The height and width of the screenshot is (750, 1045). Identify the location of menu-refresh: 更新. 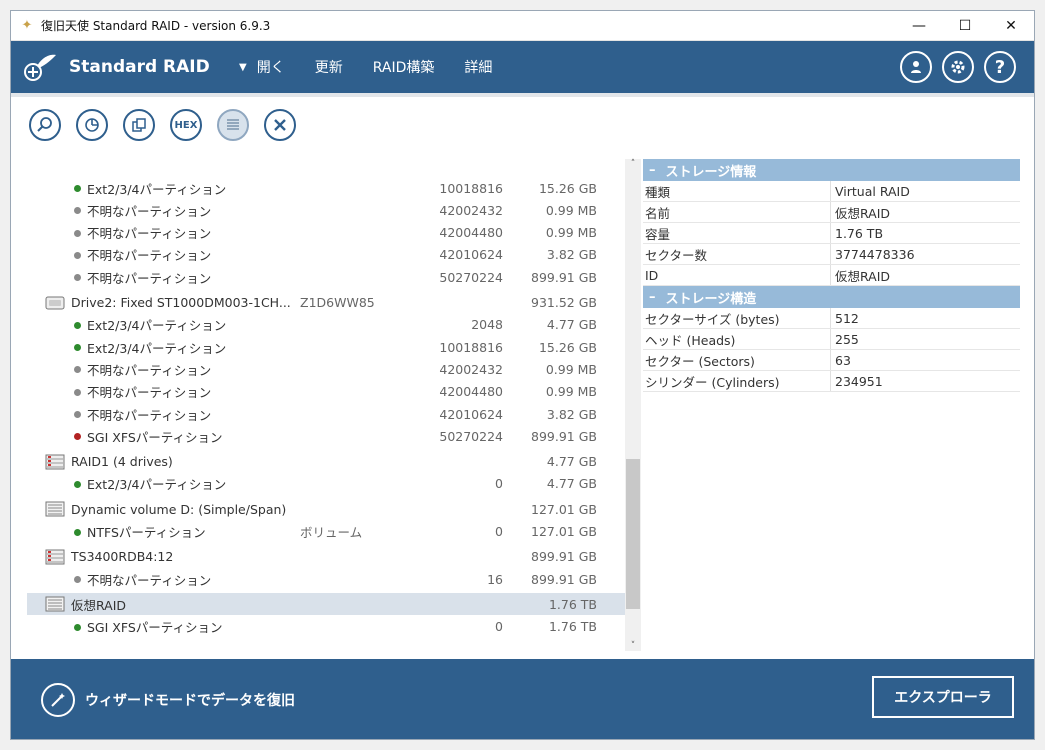
(329, 67).